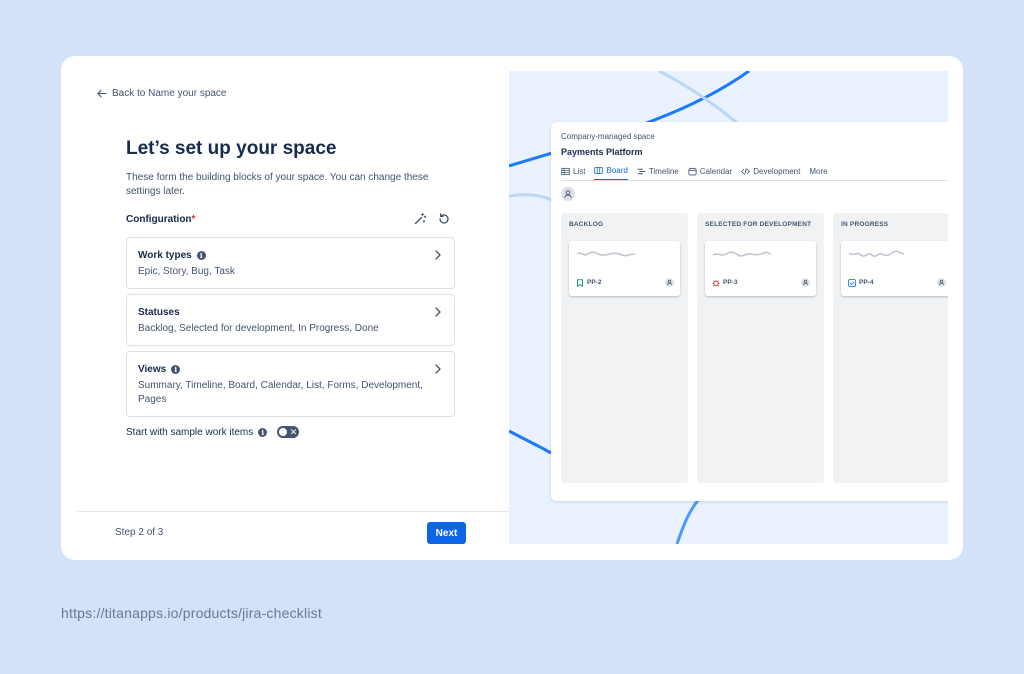  I want to click on calendar-icon, so click(692, 171).